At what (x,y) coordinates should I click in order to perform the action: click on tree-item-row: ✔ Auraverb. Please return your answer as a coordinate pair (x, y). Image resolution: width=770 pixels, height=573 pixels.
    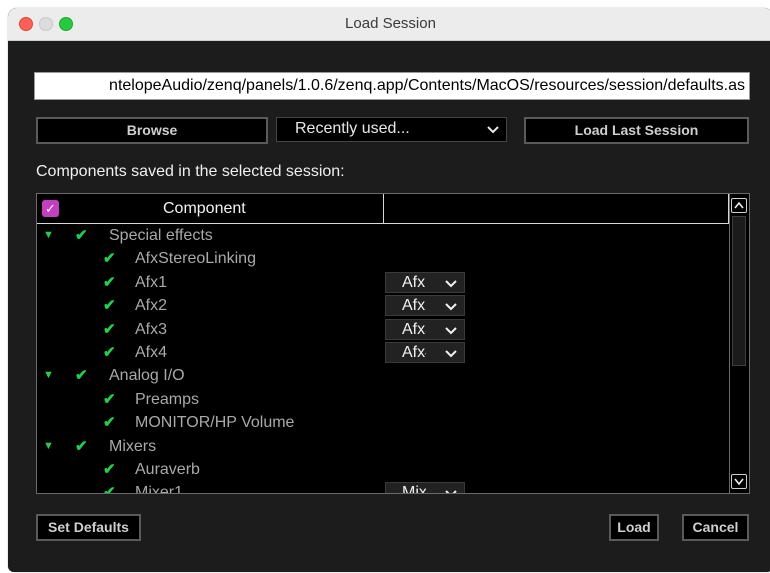
    Looking at the image, I should click on (210, 469).